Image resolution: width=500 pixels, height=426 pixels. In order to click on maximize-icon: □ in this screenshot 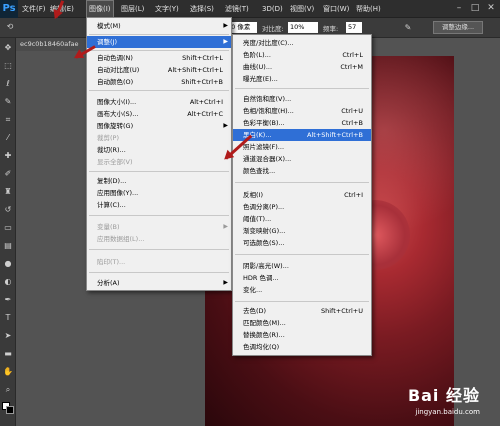, I will do `click(475, 8)`.